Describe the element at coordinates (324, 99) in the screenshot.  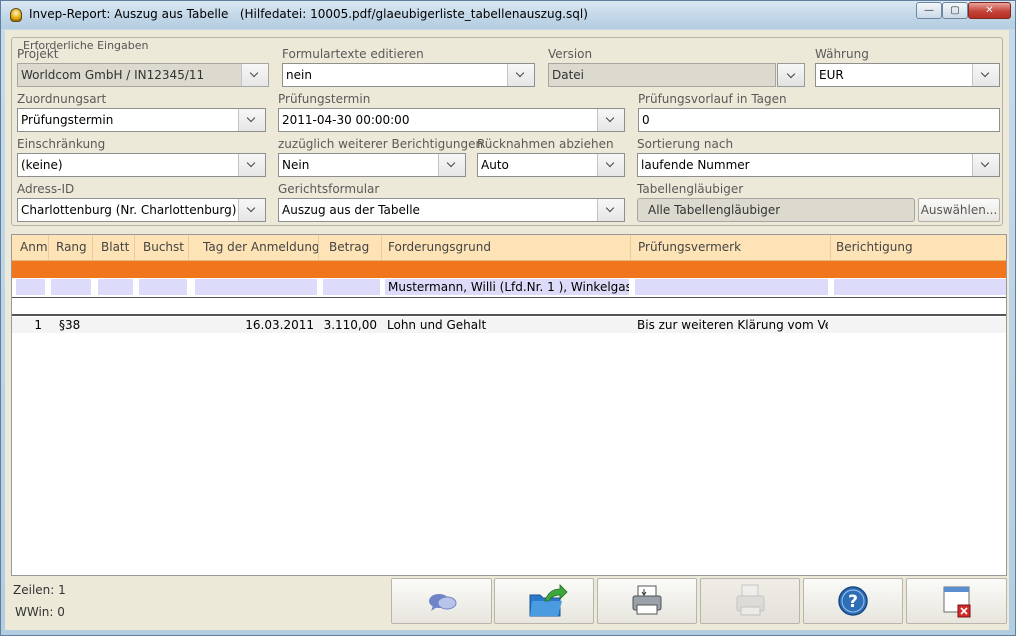
I see `pruefungstermin-label: Prüfungstermin` at that location.